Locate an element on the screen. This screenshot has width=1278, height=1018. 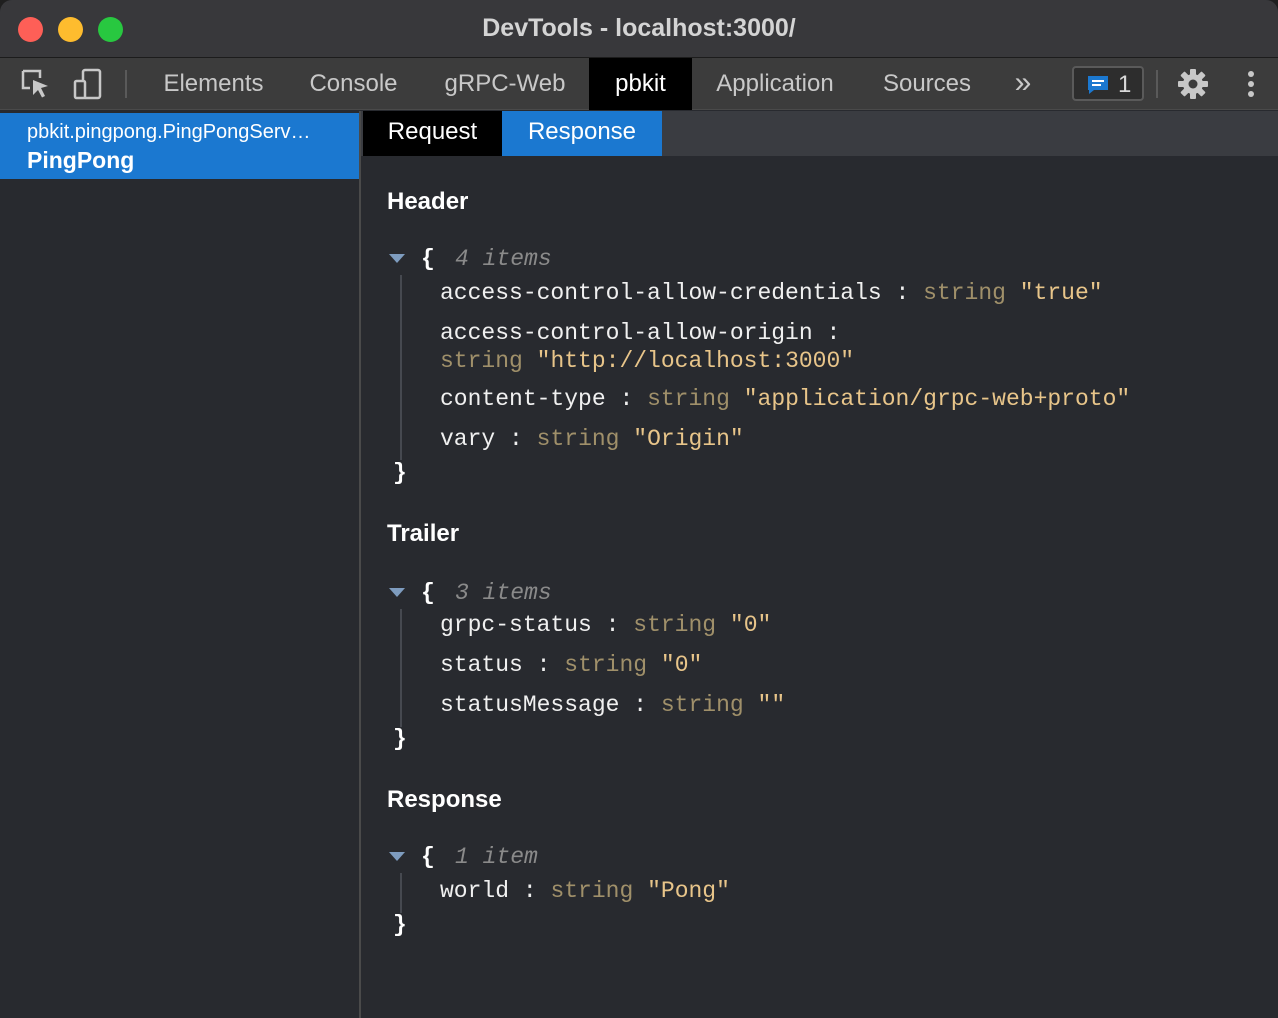
response-tree-toggle: { 1 item is located at coordinates (539, 857).